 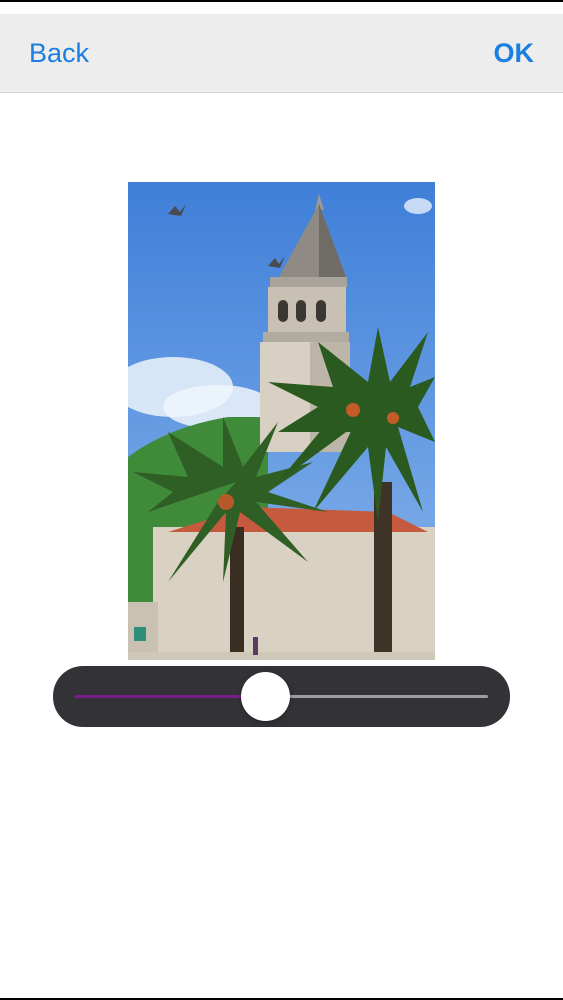 What do you see at coordinates (281, 656) in the screenshot?
I see `plaza-ground` at bounding box center [281, 656].